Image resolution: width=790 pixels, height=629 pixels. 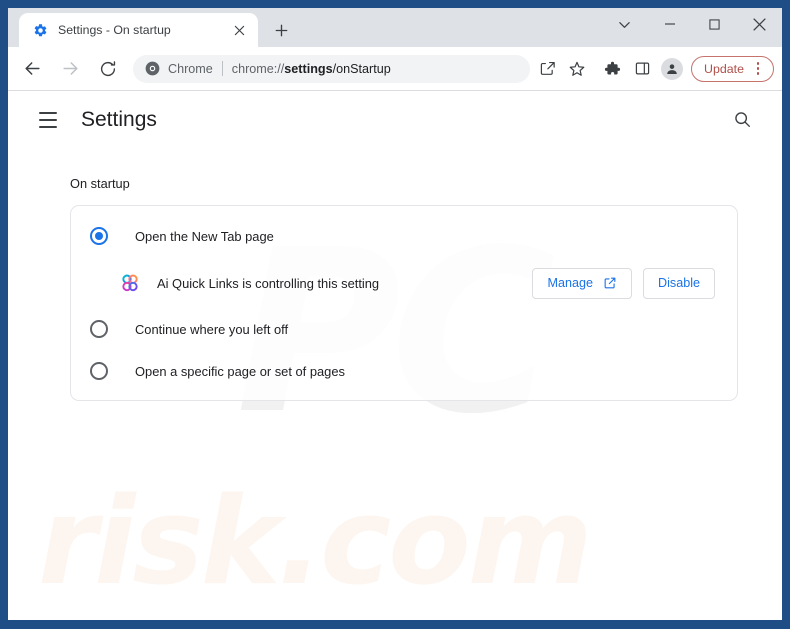 I want to click on manage-button-label: Manage, so click(x=570, y=283).